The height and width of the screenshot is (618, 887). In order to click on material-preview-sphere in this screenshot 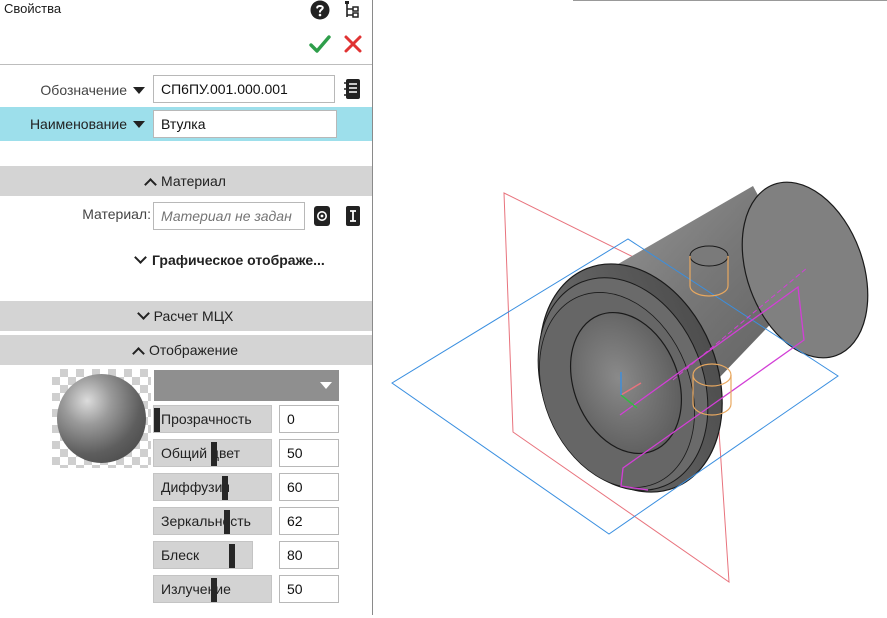, I will do `click(101, 418)`.